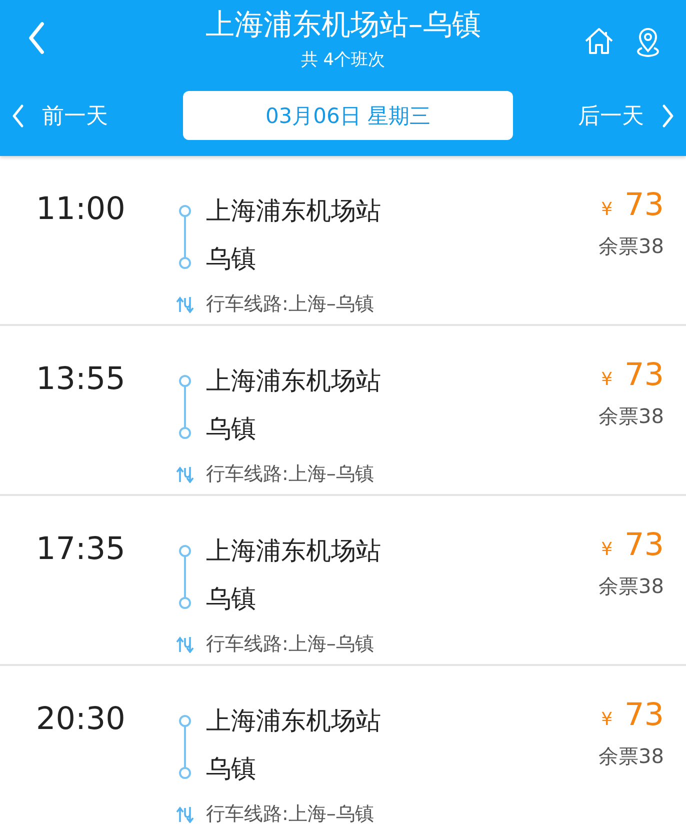  Describe the element at coordinates (599, 40) in the screenshot. I see `home-icon` at that location.